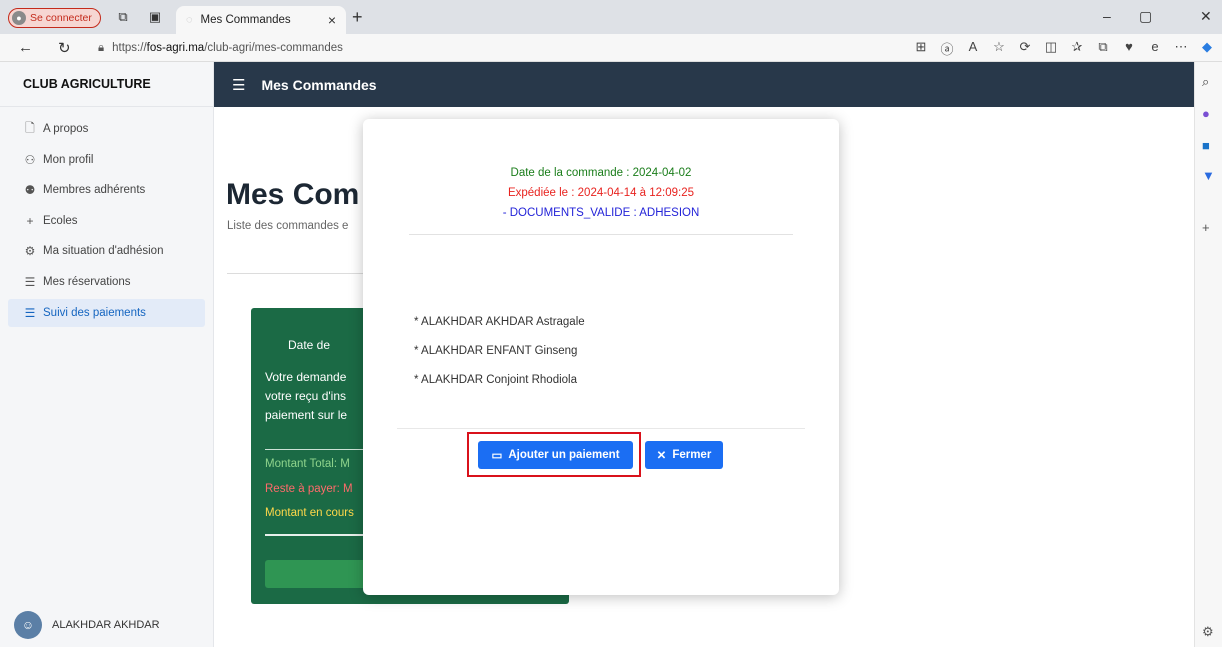  What do you see at coordinates (601, 193) in the screenshot?
I see `shipped-date: Expédiée le : 2024-04-14 à 12:09:25` at bounding box center [601, 193].